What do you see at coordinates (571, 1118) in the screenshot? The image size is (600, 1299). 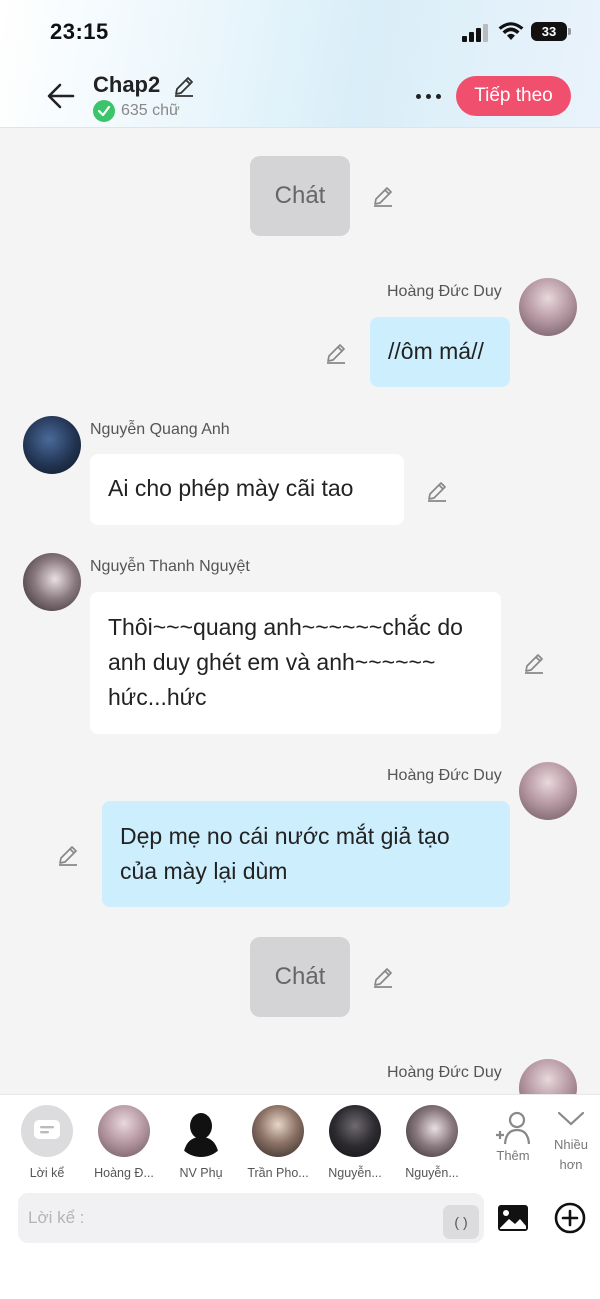 I see `chevron-down-icon` at bounding box center [571, 1118].